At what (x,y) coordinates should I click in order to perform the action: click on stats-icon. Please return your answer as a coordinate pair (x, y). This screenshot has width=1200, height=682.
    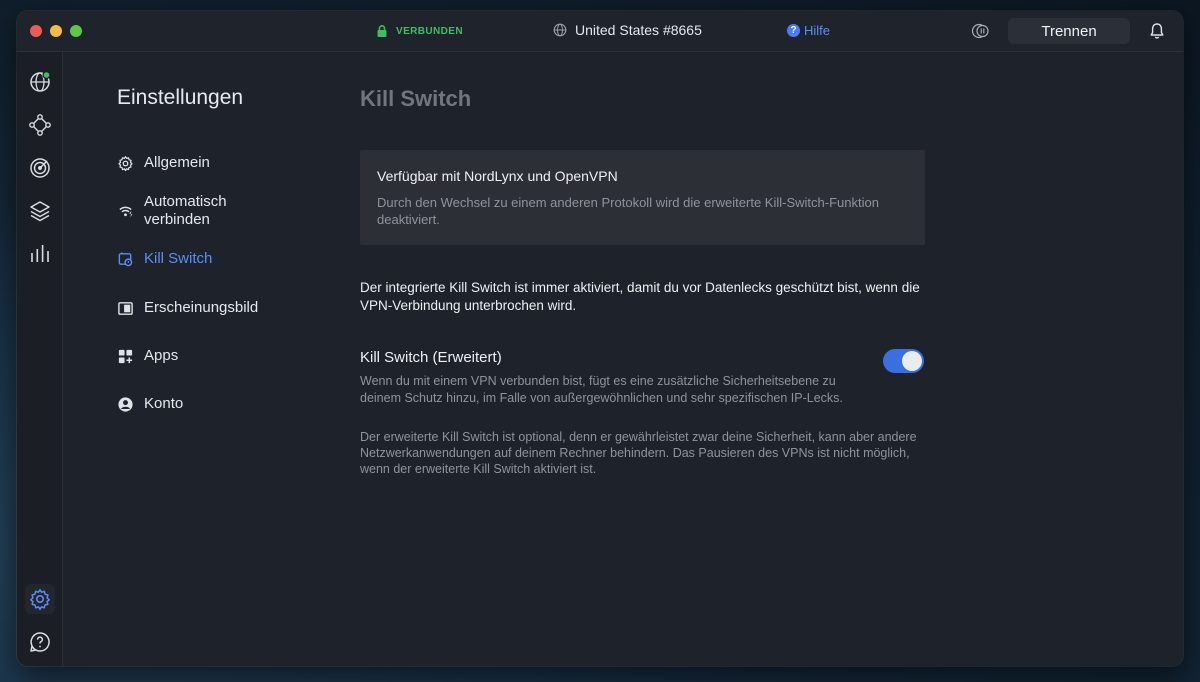
    Looking at the image, I should click on (40, 253).